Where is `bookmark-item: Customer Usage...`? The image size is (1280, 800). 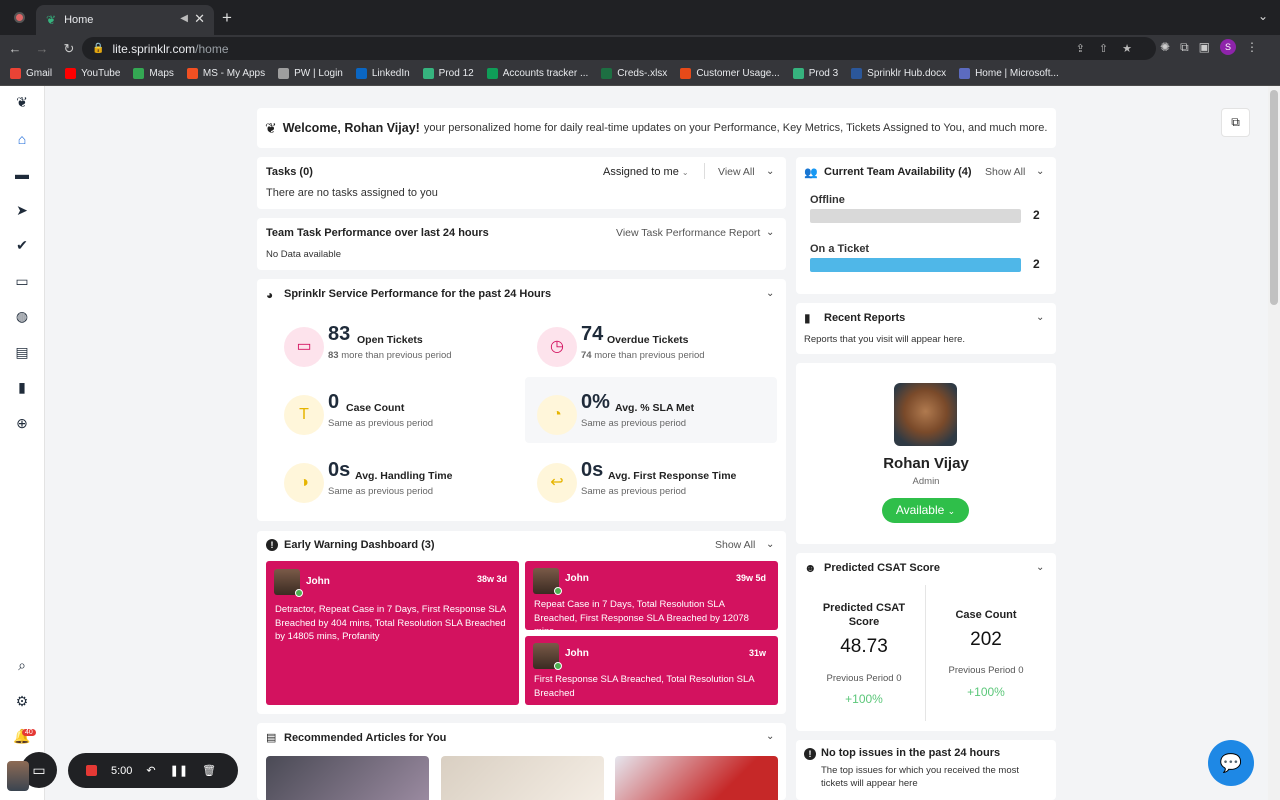 bookmark-item: Customer Usage... is located at coordinates (730, 73).